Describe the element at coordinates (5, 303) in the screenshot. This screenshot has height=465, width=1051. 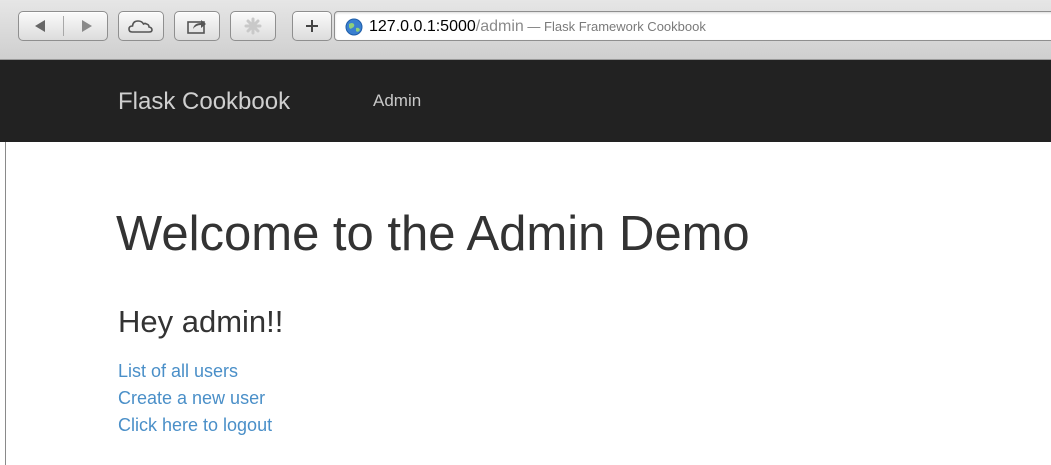
I see `window-edge` at that location.